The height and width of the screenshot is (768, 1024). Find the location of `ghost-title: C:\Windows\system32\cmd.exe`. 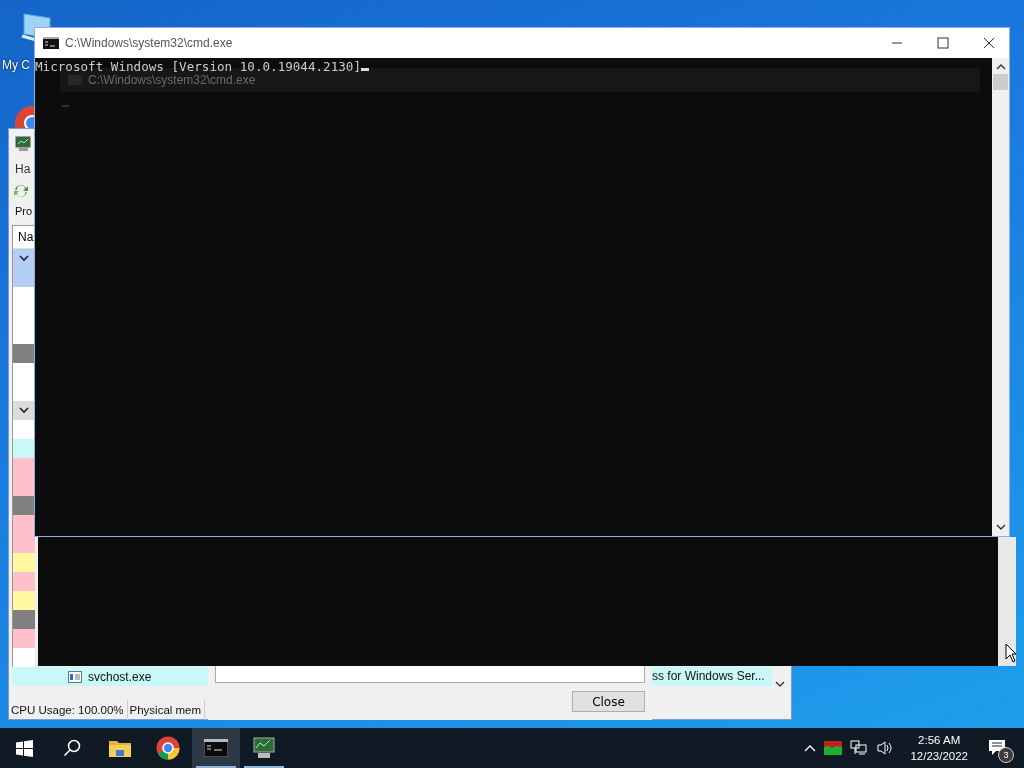

ghost-title: C:\Windows\system32\cmd.exe is located at coordinates (172, 80).